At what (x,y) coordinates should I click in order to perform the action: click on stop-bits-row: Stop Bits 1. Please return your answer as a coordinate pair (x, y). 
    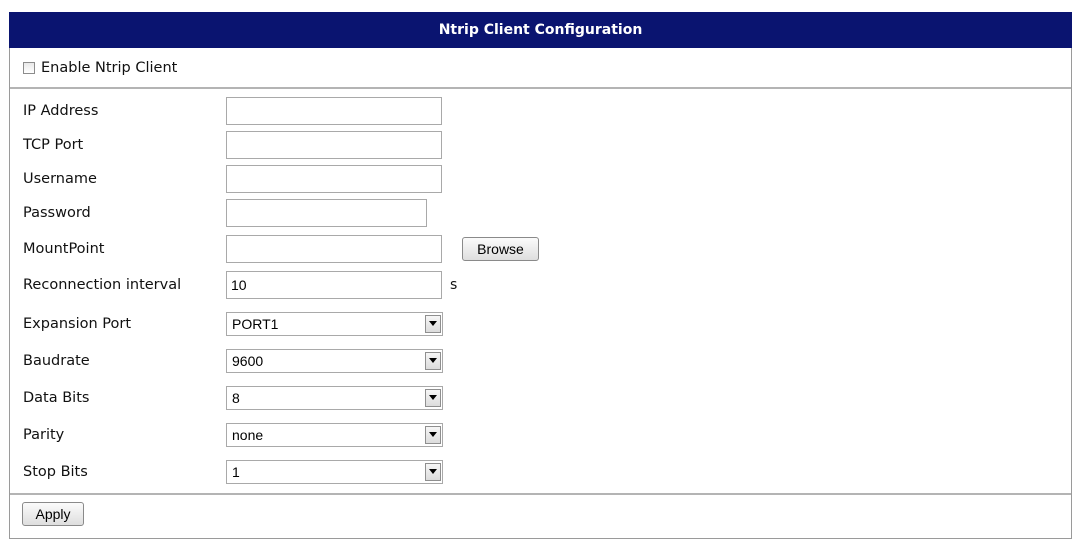
    Looking at the image, I should click on (540, 472).